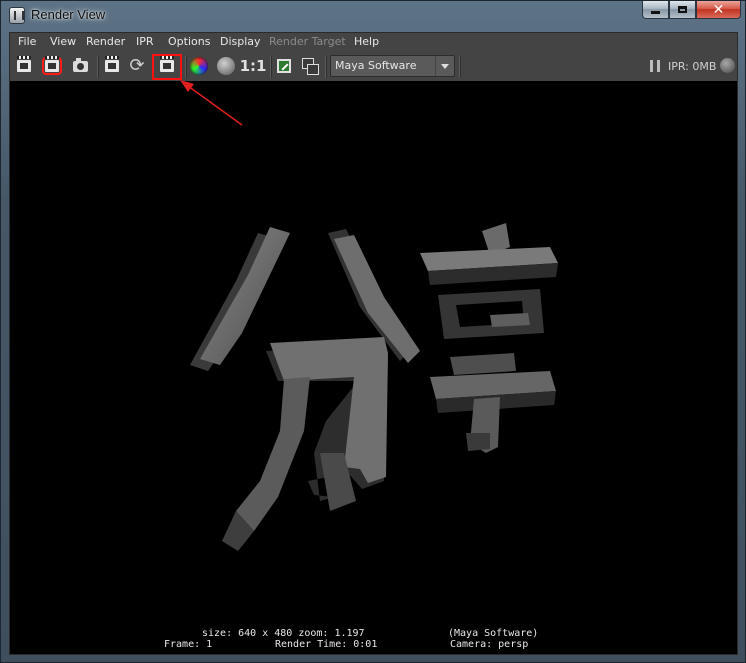 The image size is (746, 663). I want to click on window-controls: ✕, so click(691, 11).